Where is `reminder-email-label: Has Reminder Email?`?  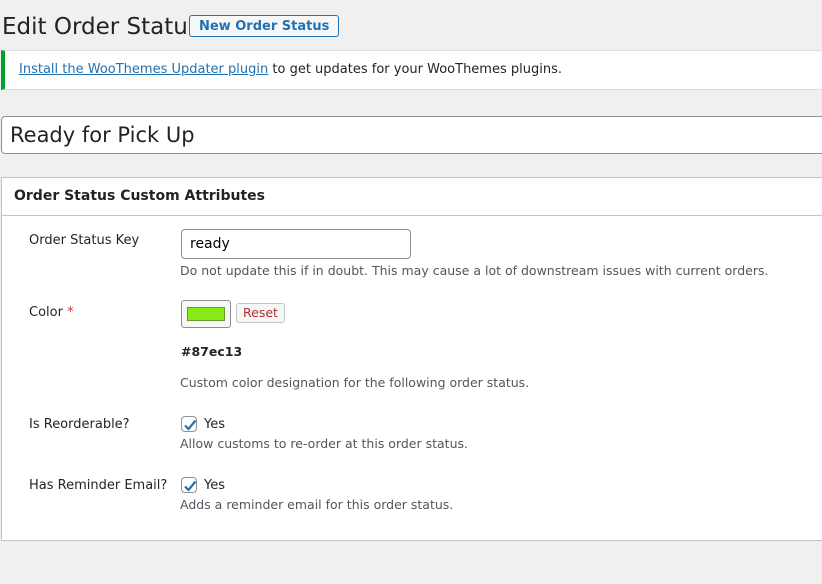
reminder-email-label: Has Reminder Email? is located at coordinates (98, 485).